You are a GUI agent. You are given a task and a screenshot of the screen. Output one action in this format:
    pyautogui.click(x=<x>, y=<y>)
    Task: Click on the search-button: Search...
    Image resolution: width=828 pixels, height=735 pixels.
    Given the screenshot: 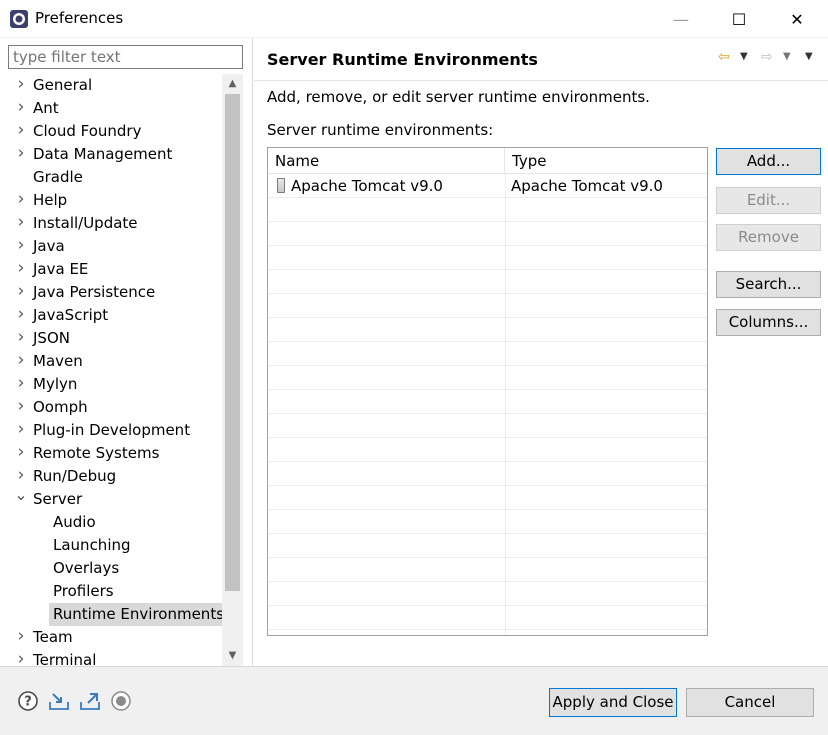 What is the action you would take?
    pyautogui.click(x=768, y=284)
    